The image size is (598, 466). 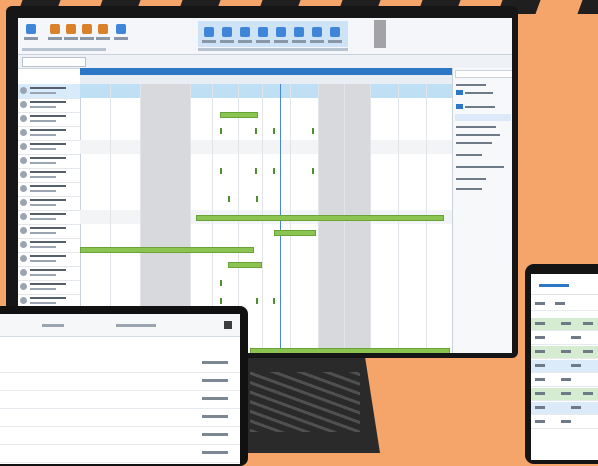 I want to click on calendar-icon, so click(x=121, y=29).